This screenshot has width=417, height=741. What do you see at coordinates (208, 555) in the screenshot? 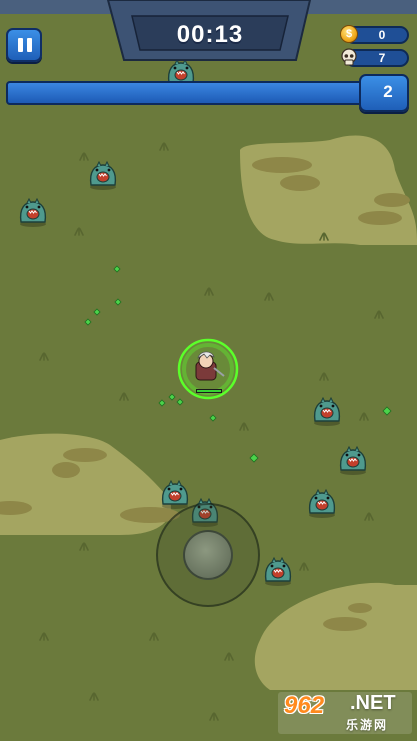
I see `joystick-knob` at bounding box center [208, 555].